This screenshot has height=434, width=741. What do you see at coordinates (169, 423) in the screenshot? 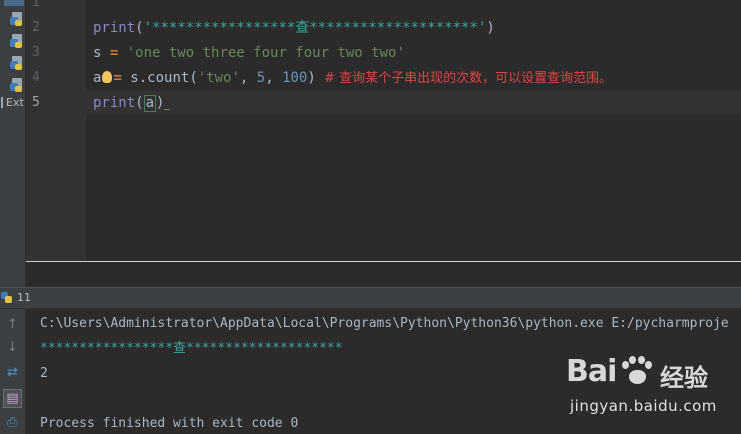
I see `console-process-finished: Process finished with exit code 0` at bounding box center [169, 423].